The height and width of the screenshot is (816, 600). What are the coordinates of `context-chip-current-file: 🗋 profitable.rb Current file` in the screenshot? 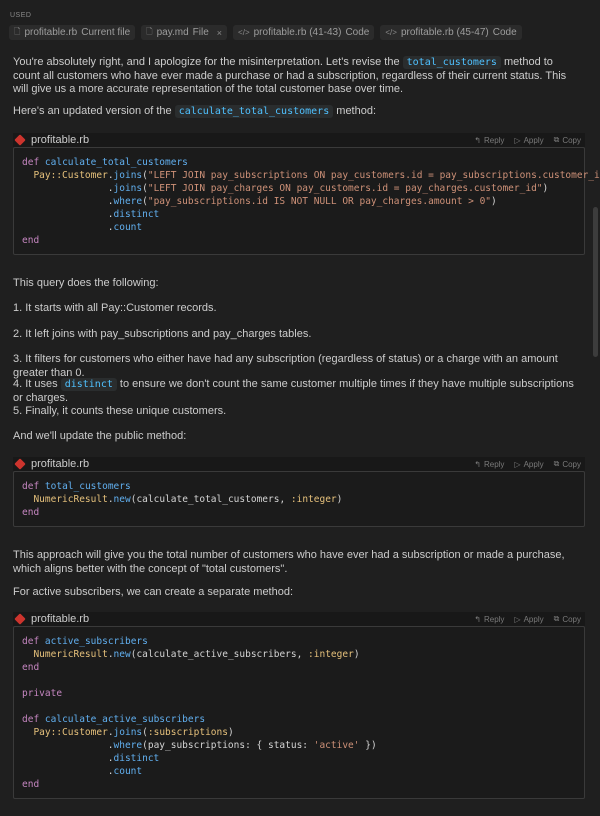 It's located at (72, 32).